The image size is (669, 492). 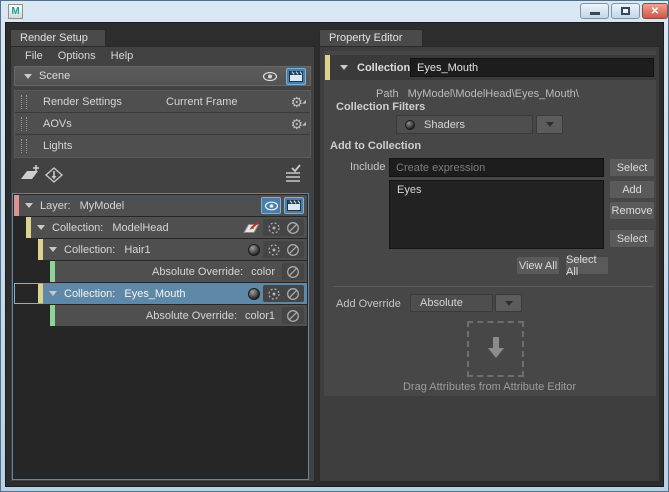 I want to click on override-type-selected: Absolute, so click(x=441, y=303).